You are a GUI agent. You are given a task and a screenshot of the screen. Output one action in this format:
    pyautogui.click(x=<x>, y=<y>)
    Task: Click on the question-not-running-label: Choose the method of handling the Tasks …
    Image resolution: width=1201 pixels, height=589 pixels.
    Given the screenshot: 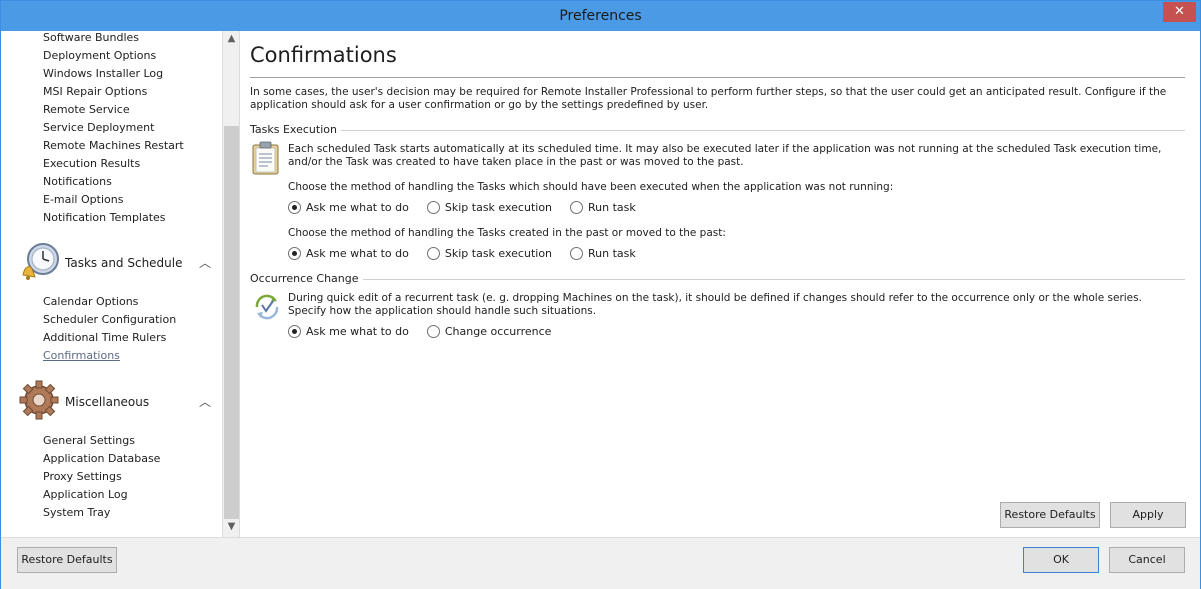 What is the action you would take?
    pyautogui.click(x=591, y=187)
    